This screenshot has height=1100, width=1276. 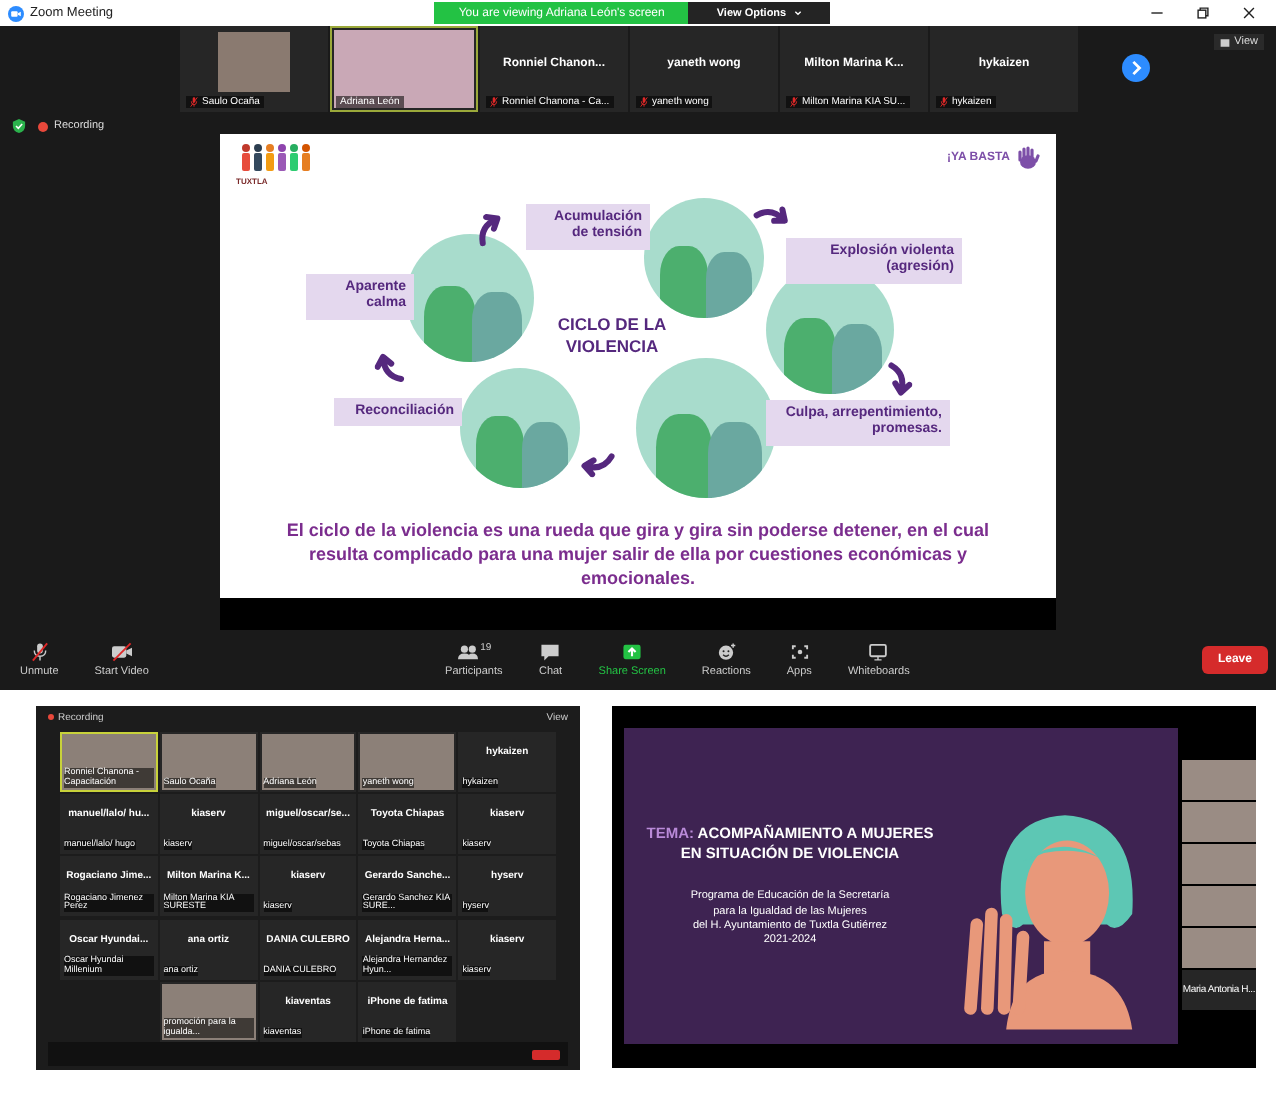 What do you see at coordinates (16, 13) in the screenshot?
I see `camera-logo-icon` at bounding box center [16, 13].